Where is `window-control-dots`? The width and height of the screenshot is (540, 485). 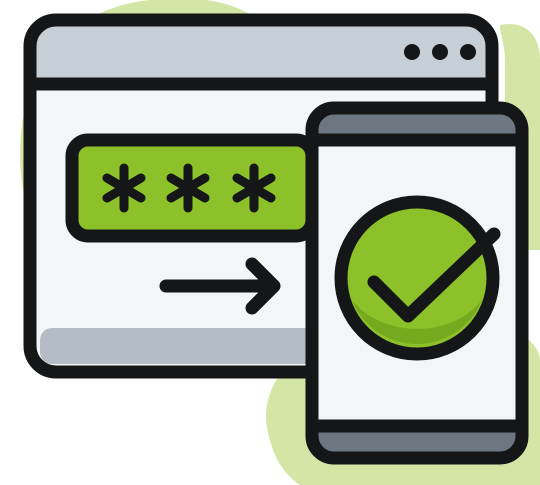
window-control-dots is located at coordinates (440, 52).